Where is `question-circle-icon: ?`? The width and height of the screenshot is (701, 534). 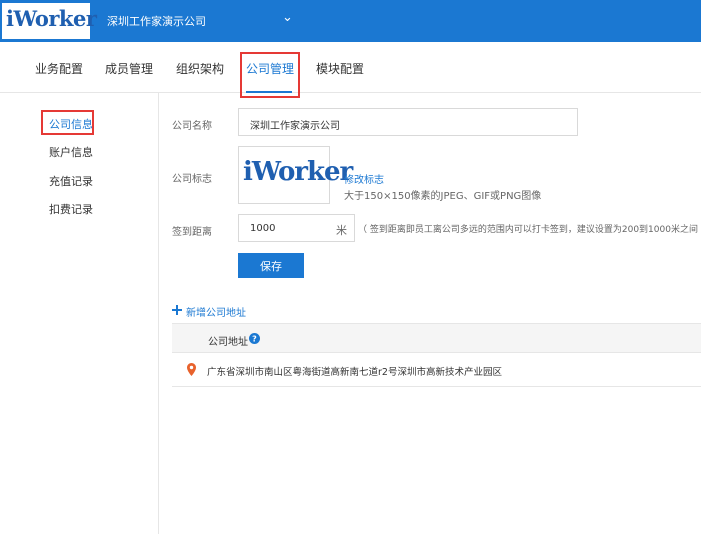
question-circle-icon: ? is located at coordinates (254, 338).